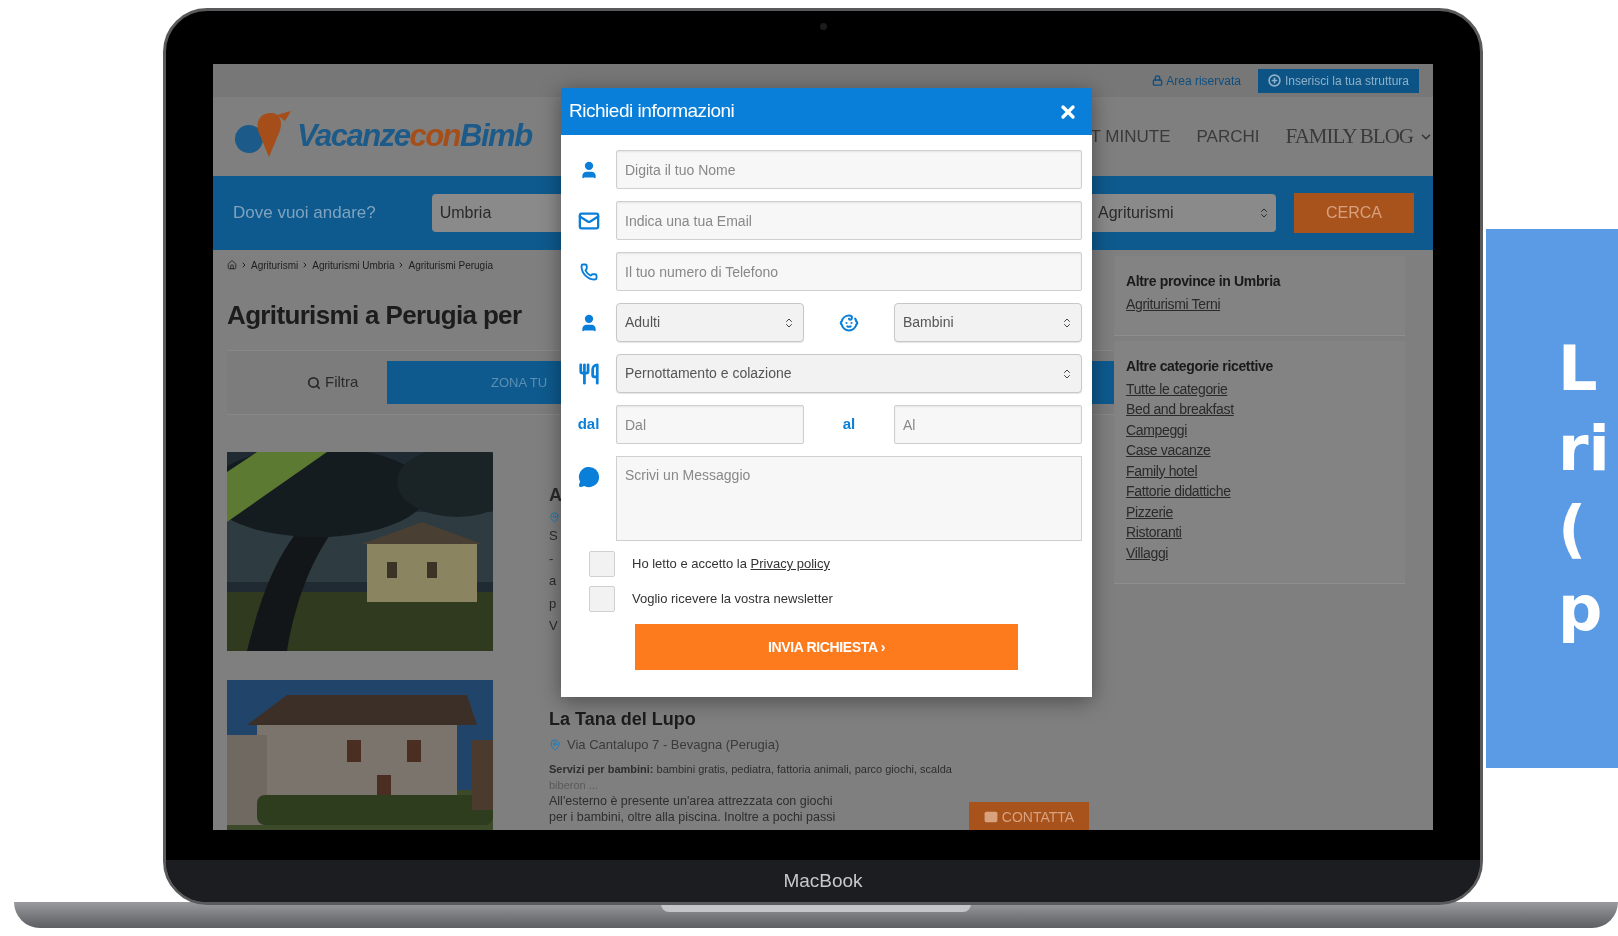  What do you see at coordinates (374, 315) in the screenshot?
I see `page-title: Agriturismi a Perugia per` at bounding box center [374, 315].